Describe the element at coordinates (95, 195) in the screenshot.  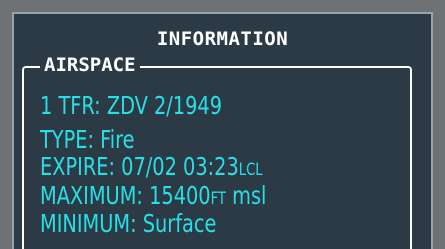
I see `maximum-label: MAXIMUM:` at that location.